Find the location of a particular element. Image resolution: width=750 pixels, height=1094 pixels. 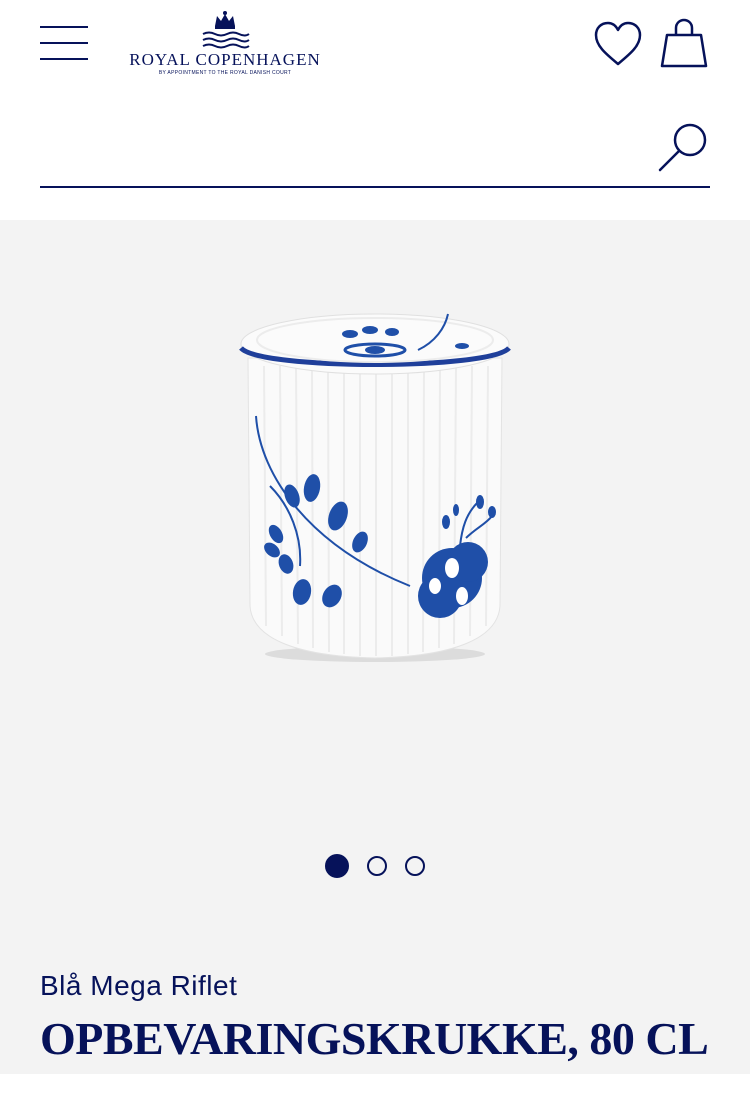

heart-icon is located at coordinates (618, 43).